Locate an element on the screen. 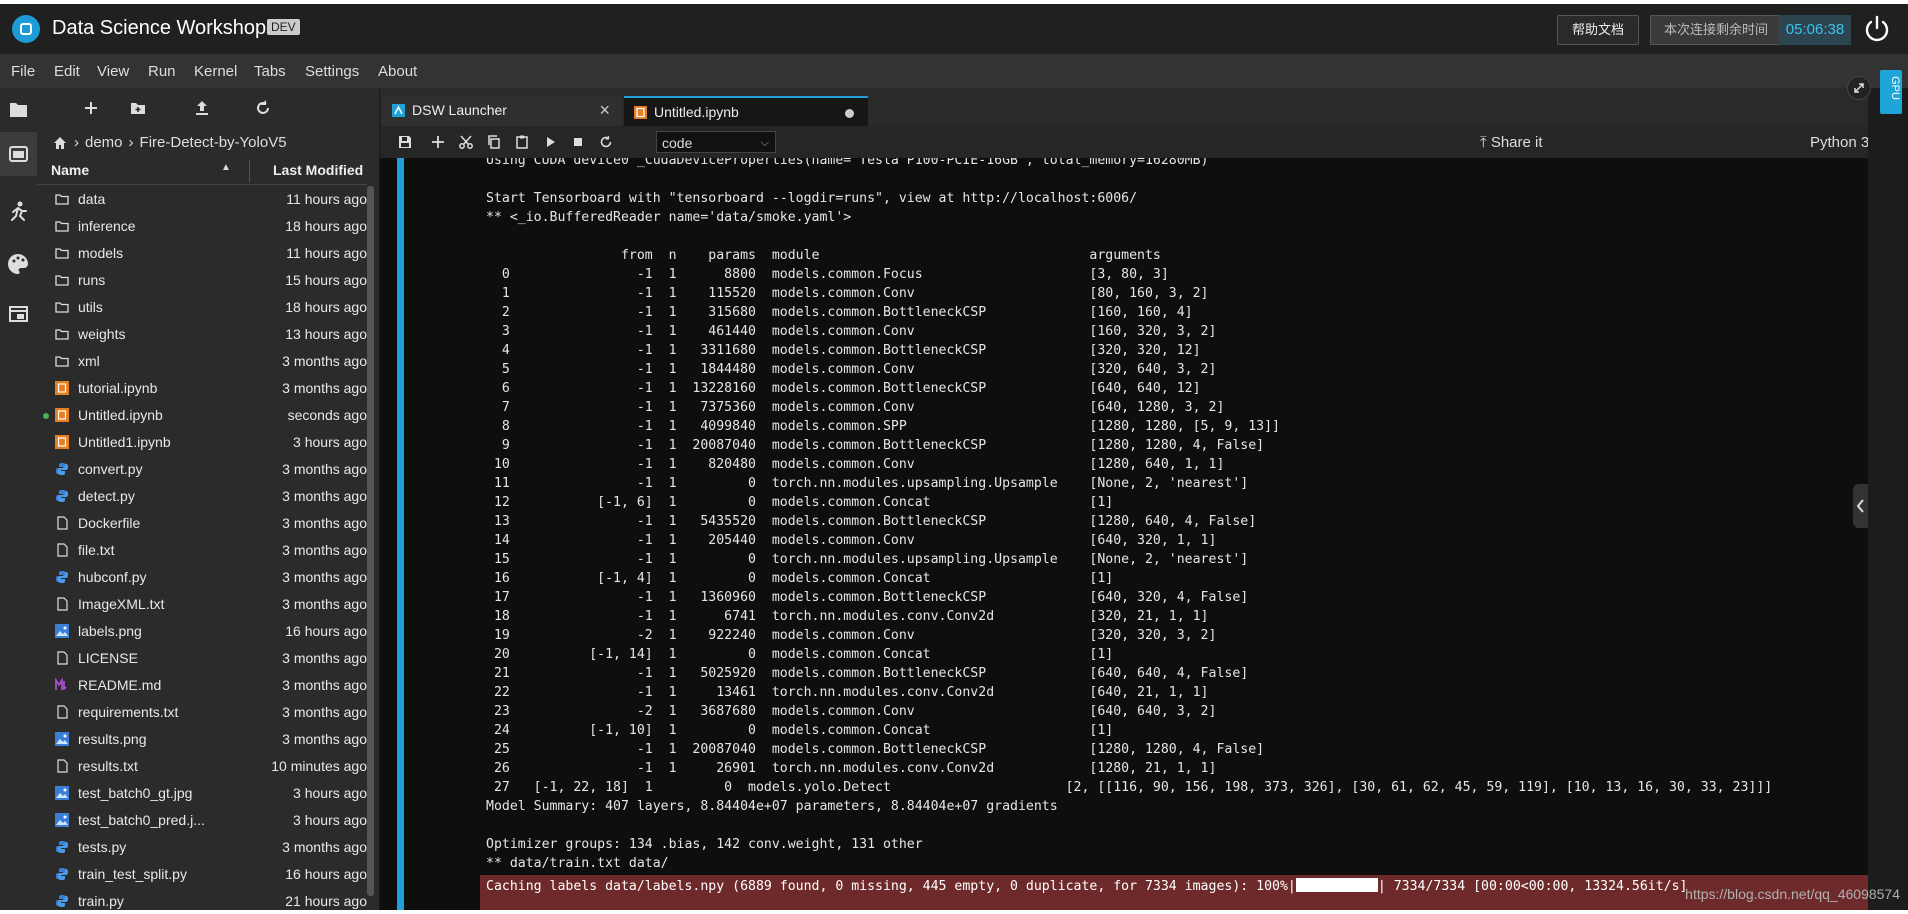 The width and height of the screenshot is (1908, 914). restart-kernel-icon is located at coordinates (606, 142).